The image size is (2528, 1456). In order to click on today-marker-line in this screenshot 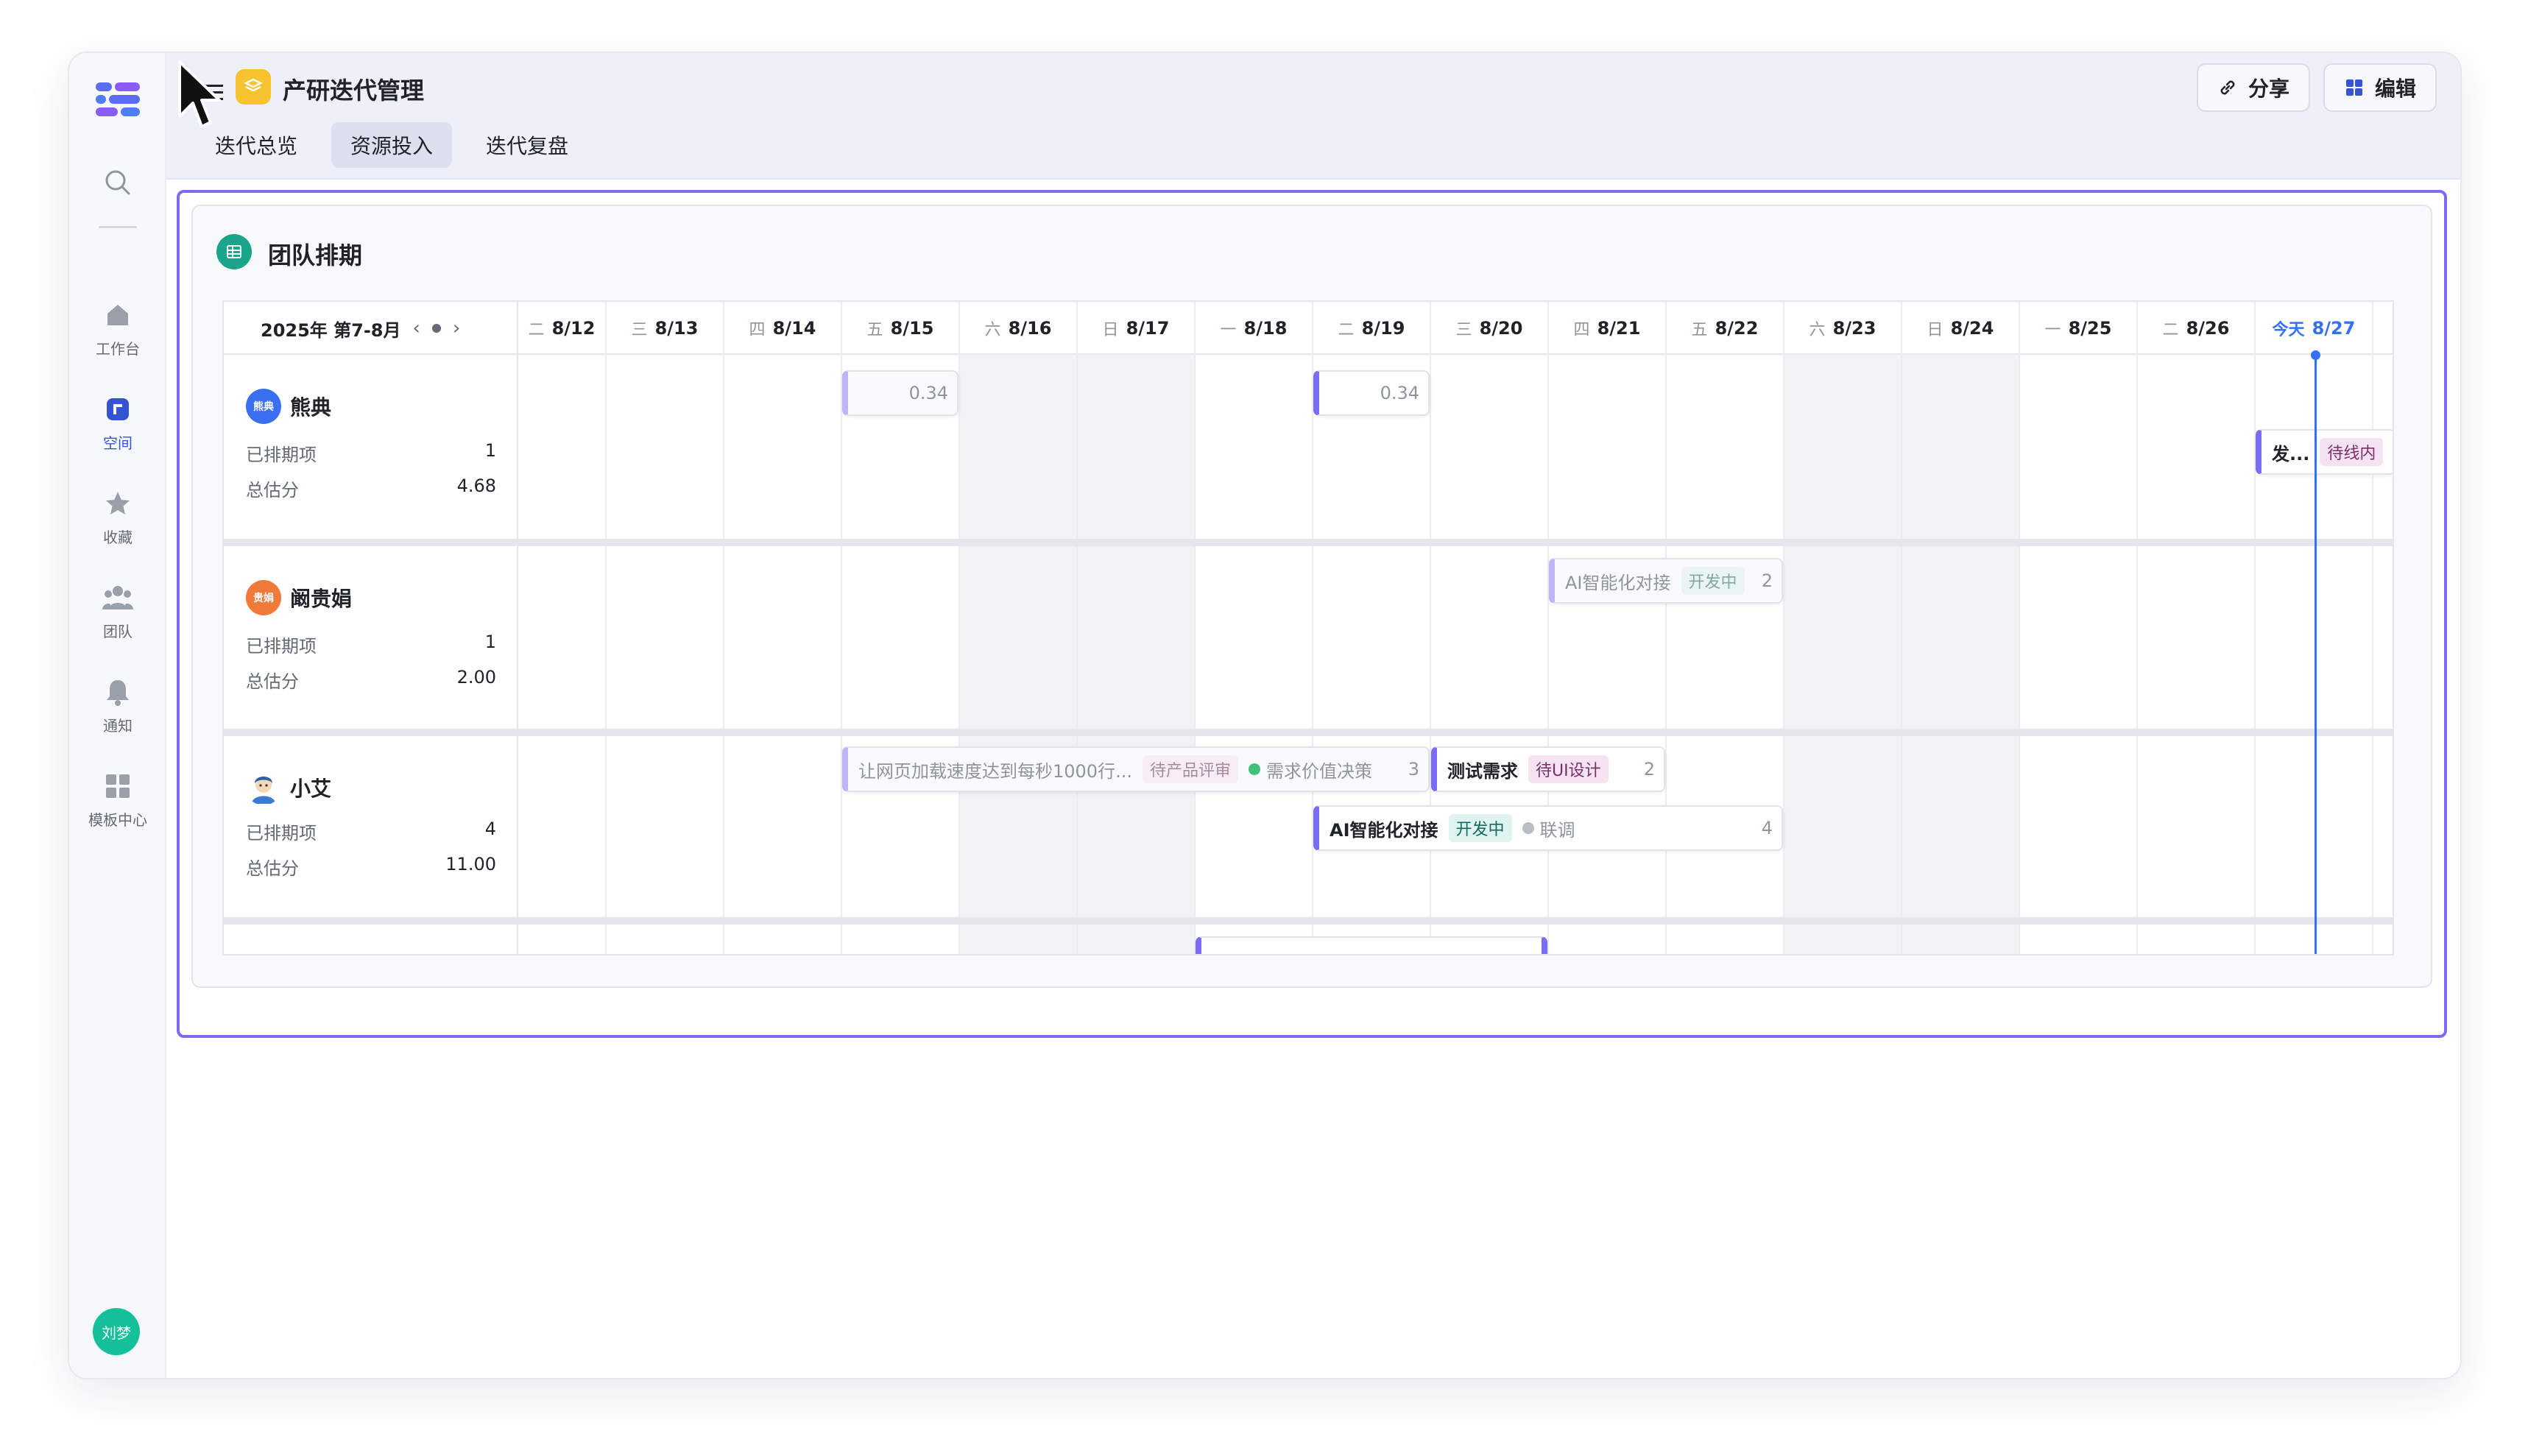, I will do `click(2316, 654)`.